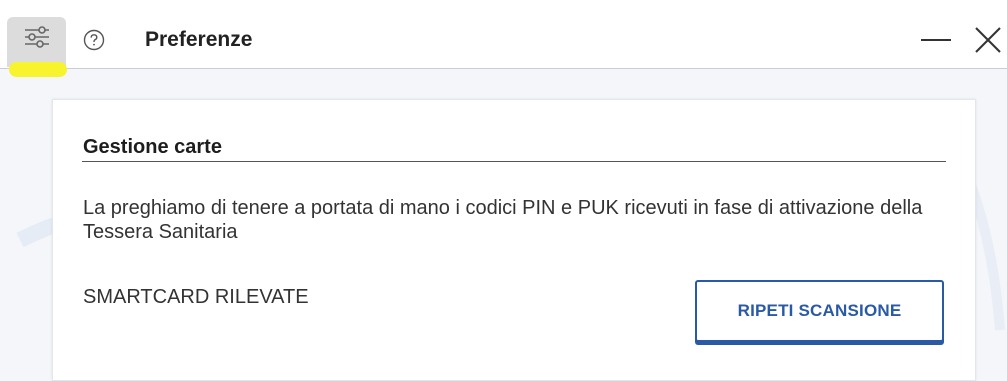 This screenshot has width=1007, height=381. Describe the element at coordinates (199, 39) in the screenshot. I see `window-title: Preferenze` at that location.